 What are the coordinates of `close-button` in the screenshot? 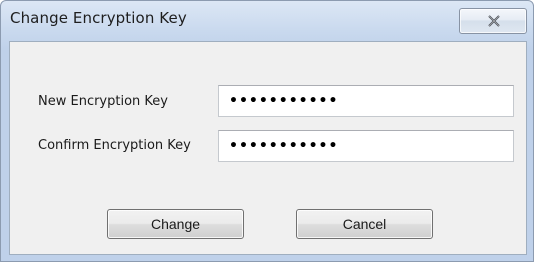 It's located at (493, 21).